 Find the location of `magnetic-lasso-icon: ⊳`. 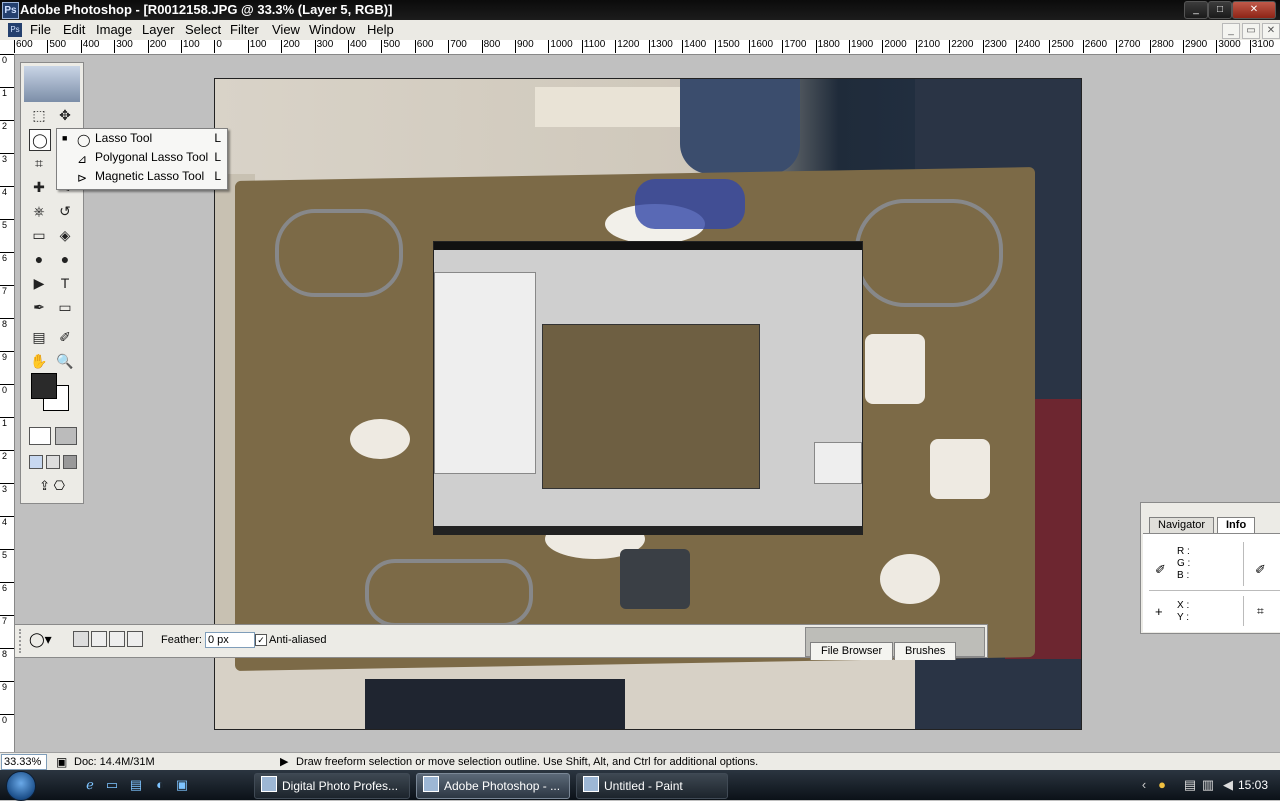

magnetic-lasso-icon: ⊳ is located at coordinates (82, 178).